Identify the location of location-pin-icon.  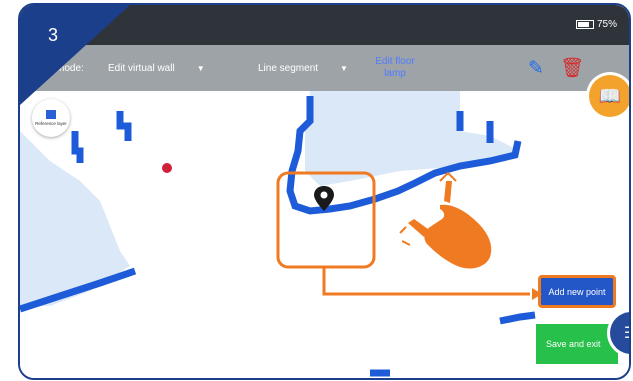
(324, 198).